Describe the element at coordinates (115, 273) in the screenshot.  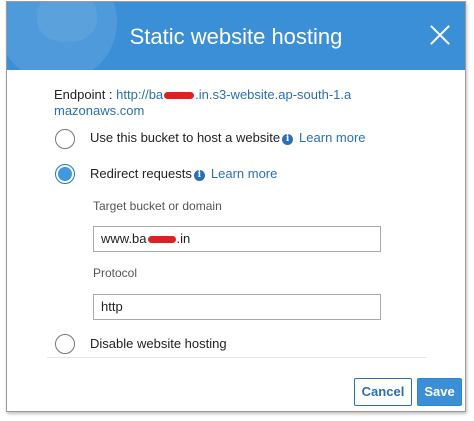
I see `protocol-label: Protocol` at that location.